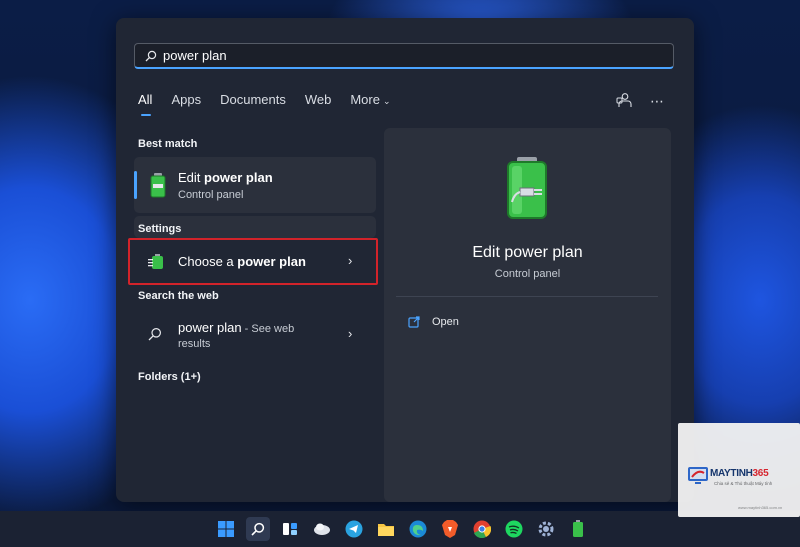  I want to click on web-search-result: power plan - See web results ›, so click(255, 335).